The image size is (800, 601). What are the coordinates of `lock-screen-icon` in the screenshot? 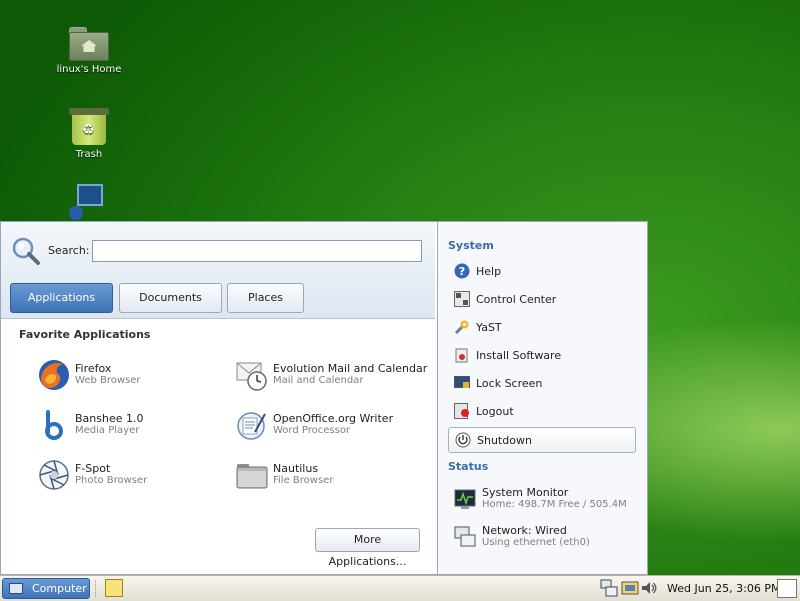 It's located at (462, 382).